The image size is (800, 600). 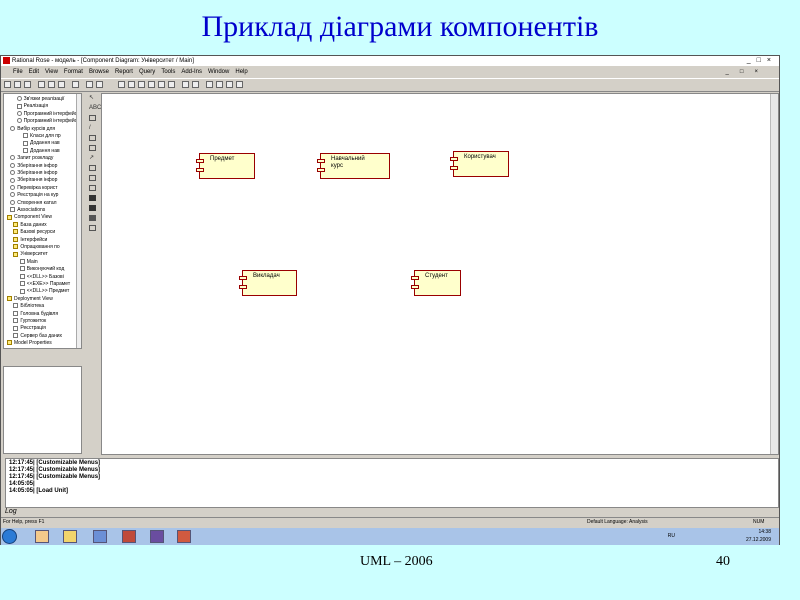 I want to click on word-icon, so click(x=100, y=536).